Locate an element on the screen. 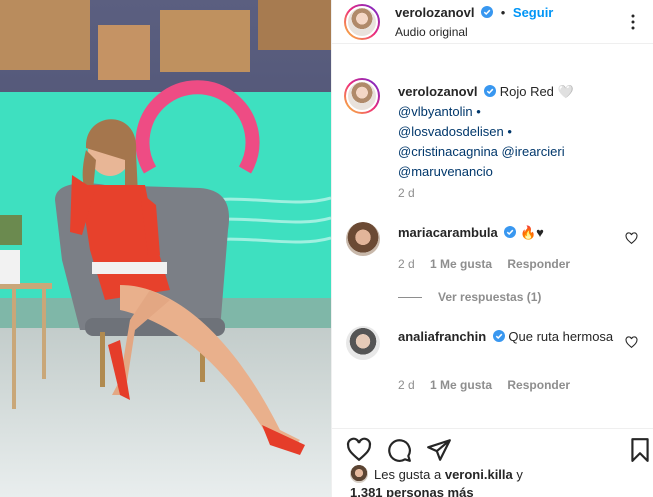 The width and height of the screenshot is (653, 497). comment-icon is located at coordinates (399, 450).